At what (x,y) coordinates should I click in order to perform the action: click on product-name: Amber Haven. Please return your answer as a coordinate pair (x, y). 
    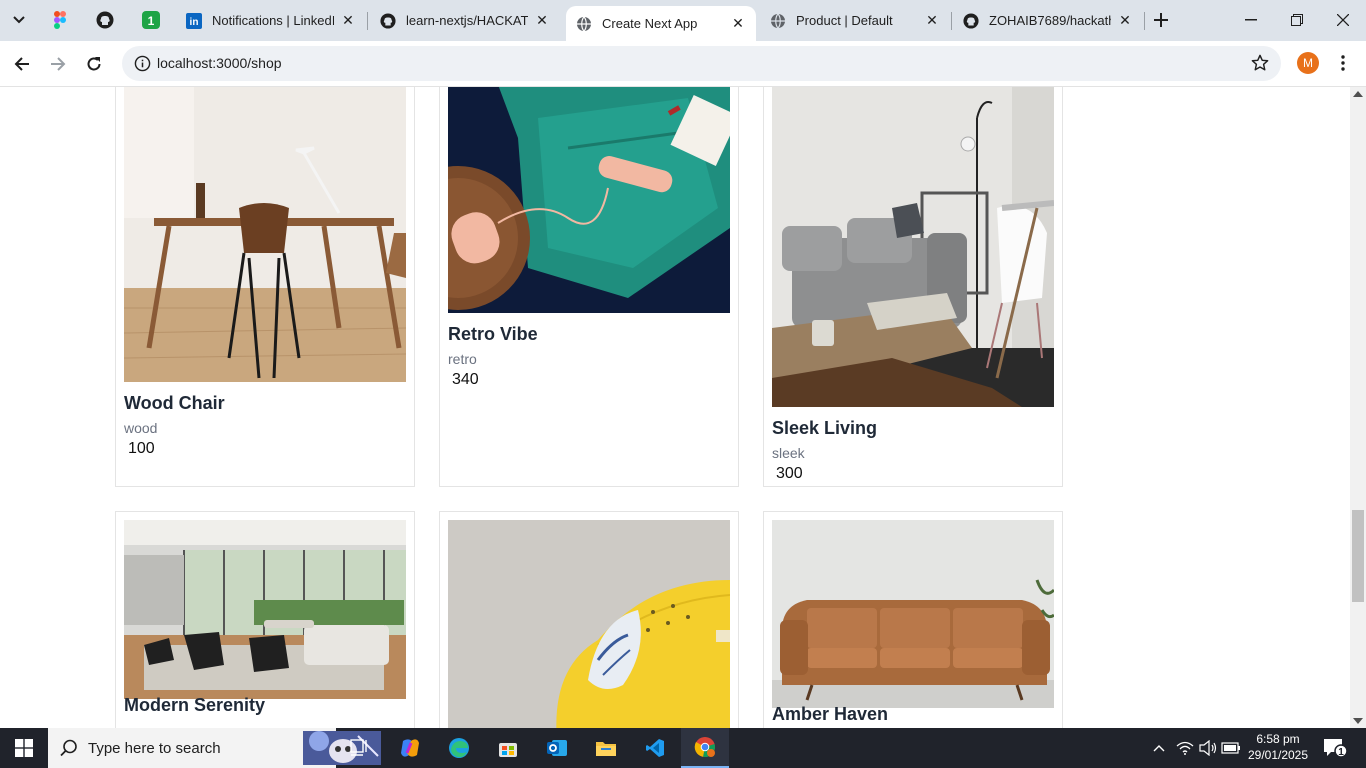
    Looking at the image, I should click on (830, 714).